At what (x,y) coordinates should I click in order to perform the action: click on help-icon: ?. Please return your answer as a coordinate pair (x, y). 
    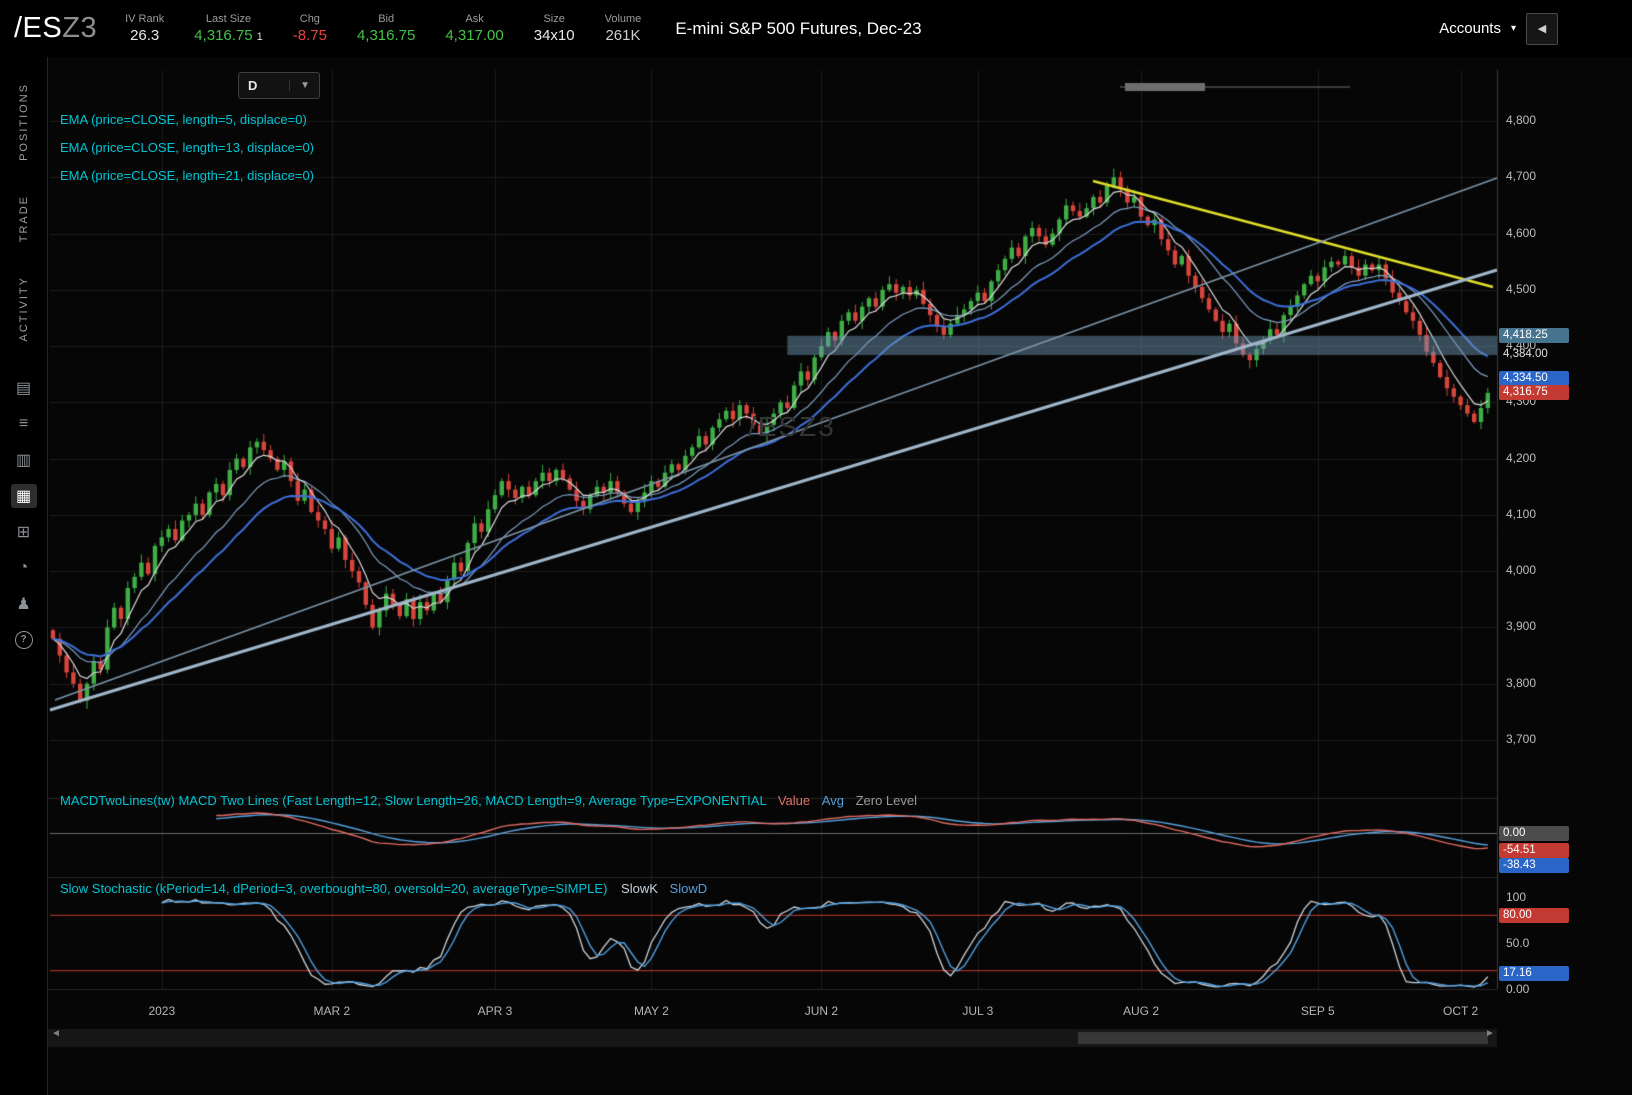
    Looking at the image, I should click on (24, 640).